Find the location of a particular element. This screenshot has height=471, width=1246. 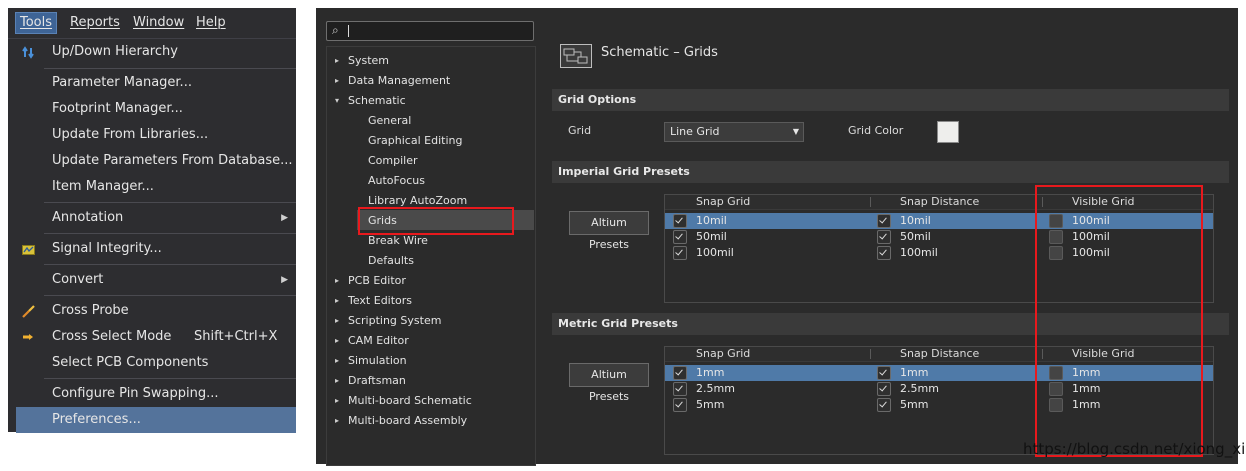

metric-altium-presets-button: Altium Presets is located at coordinates (609, 383).